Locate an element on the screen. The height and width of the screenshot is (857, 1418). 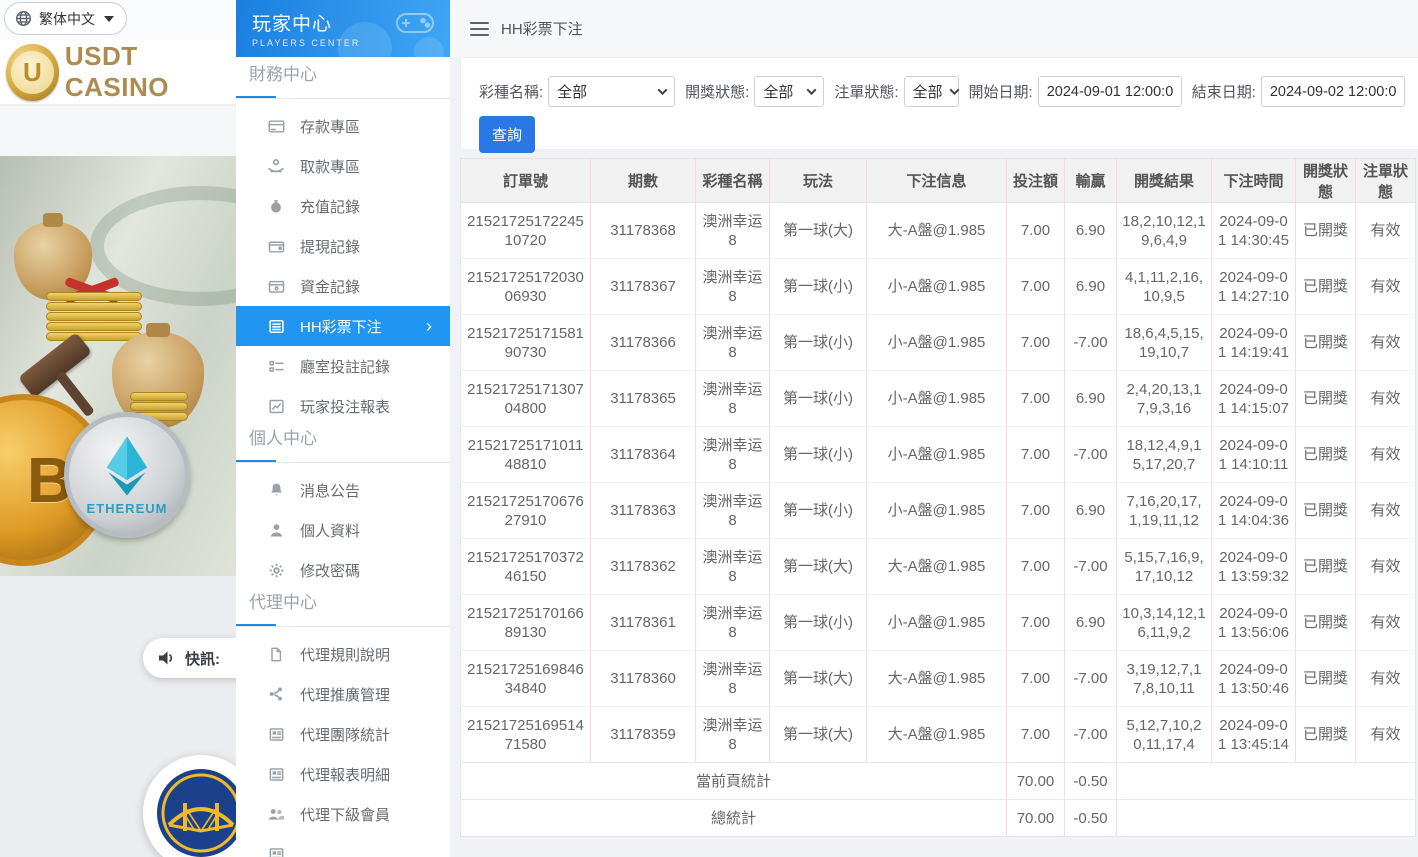
start-date-input is located at coordinates (1109, 91).